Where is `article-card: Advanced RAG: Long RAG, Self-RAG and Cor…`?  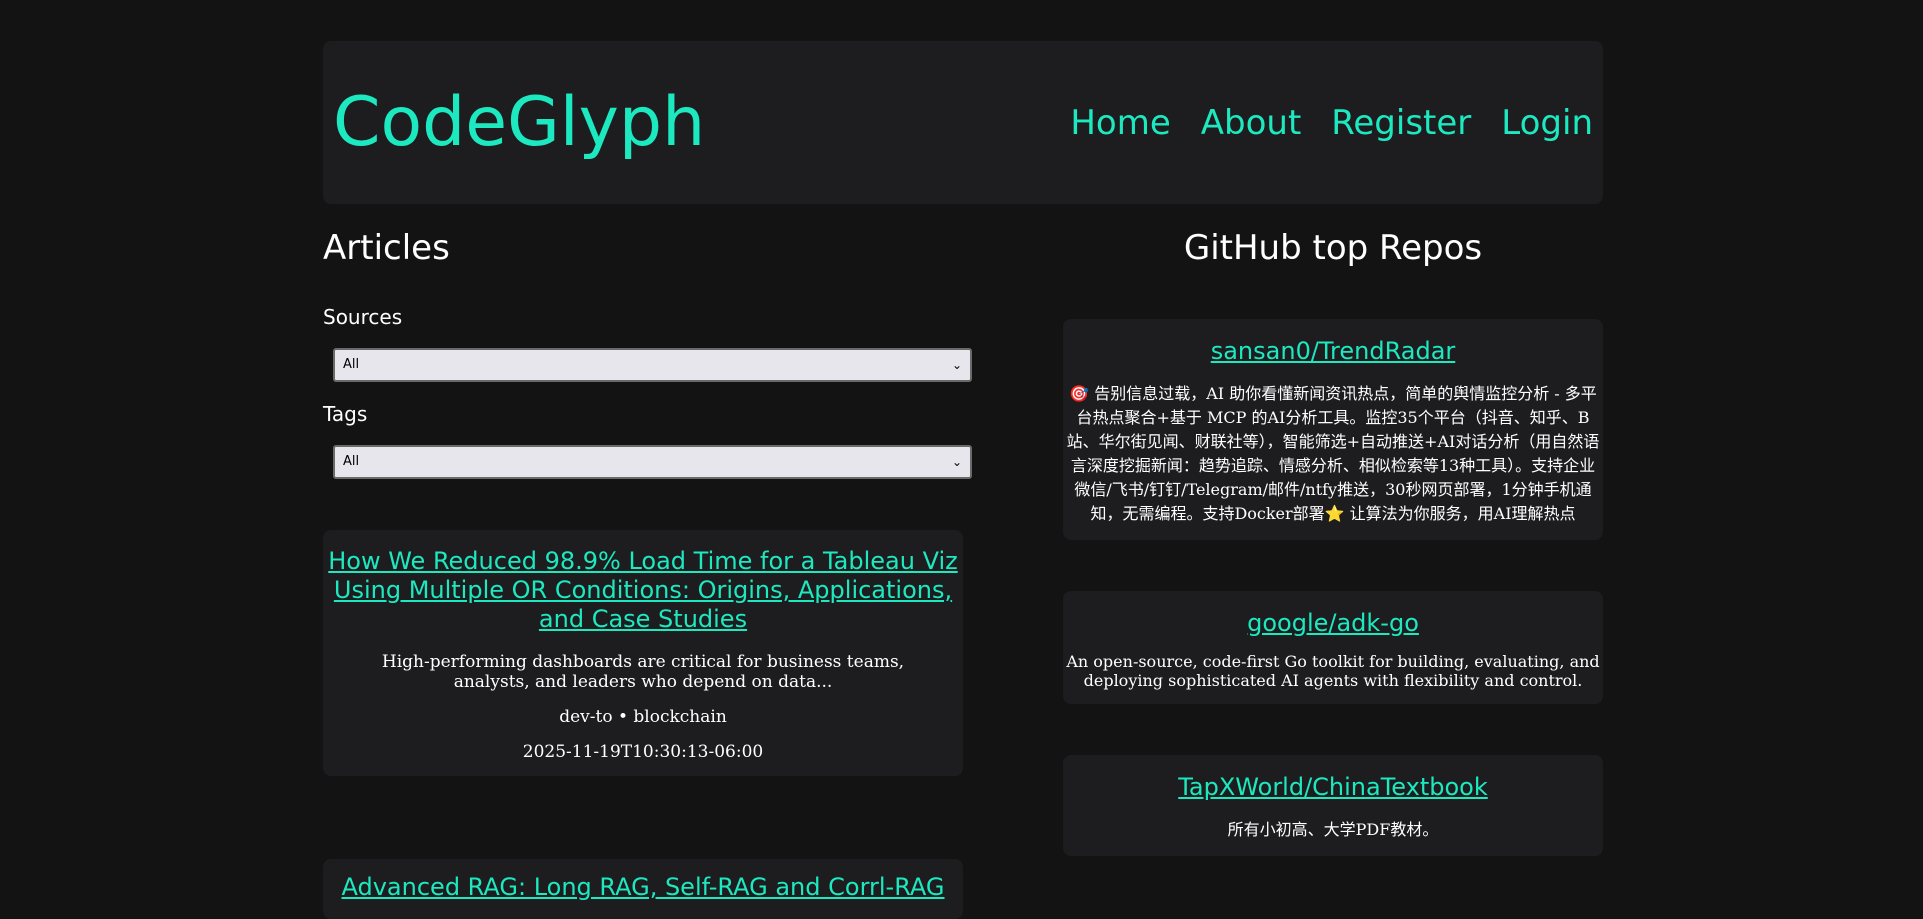
article-card: Advanced RAG: Long RAG, Self-RAG and Cor… is located at coordinates (643, 888).